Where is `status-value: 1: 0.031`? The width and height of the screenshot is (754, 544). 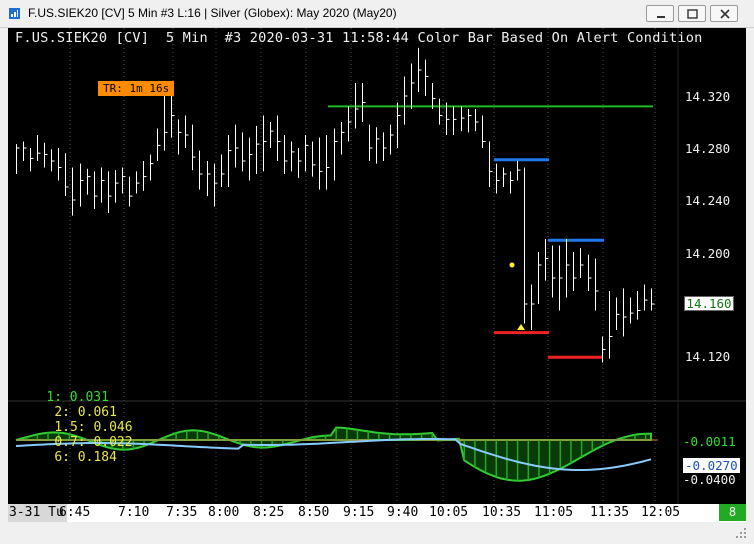
status-value: 1: 0.031 is located at coordinates (77, 397).